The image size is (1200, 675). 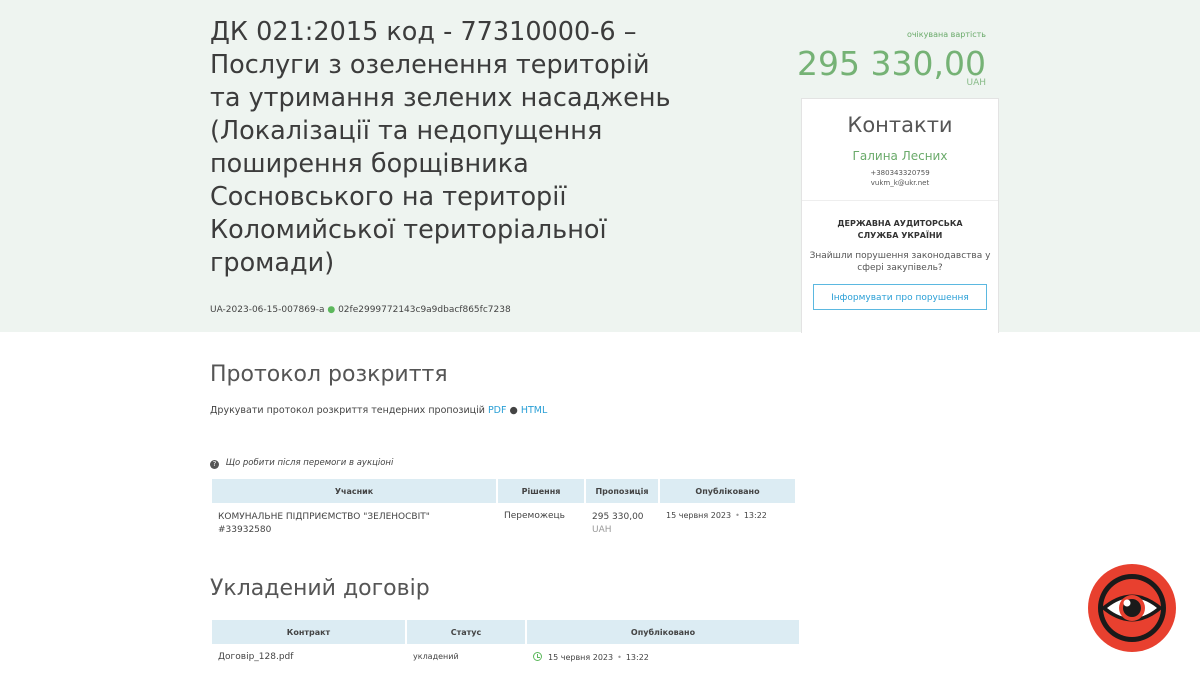 What do you see at coordinates (976, 83) in the screenshot?
I see `expected-price-currency: UAH` at bounding box center [976, 83].